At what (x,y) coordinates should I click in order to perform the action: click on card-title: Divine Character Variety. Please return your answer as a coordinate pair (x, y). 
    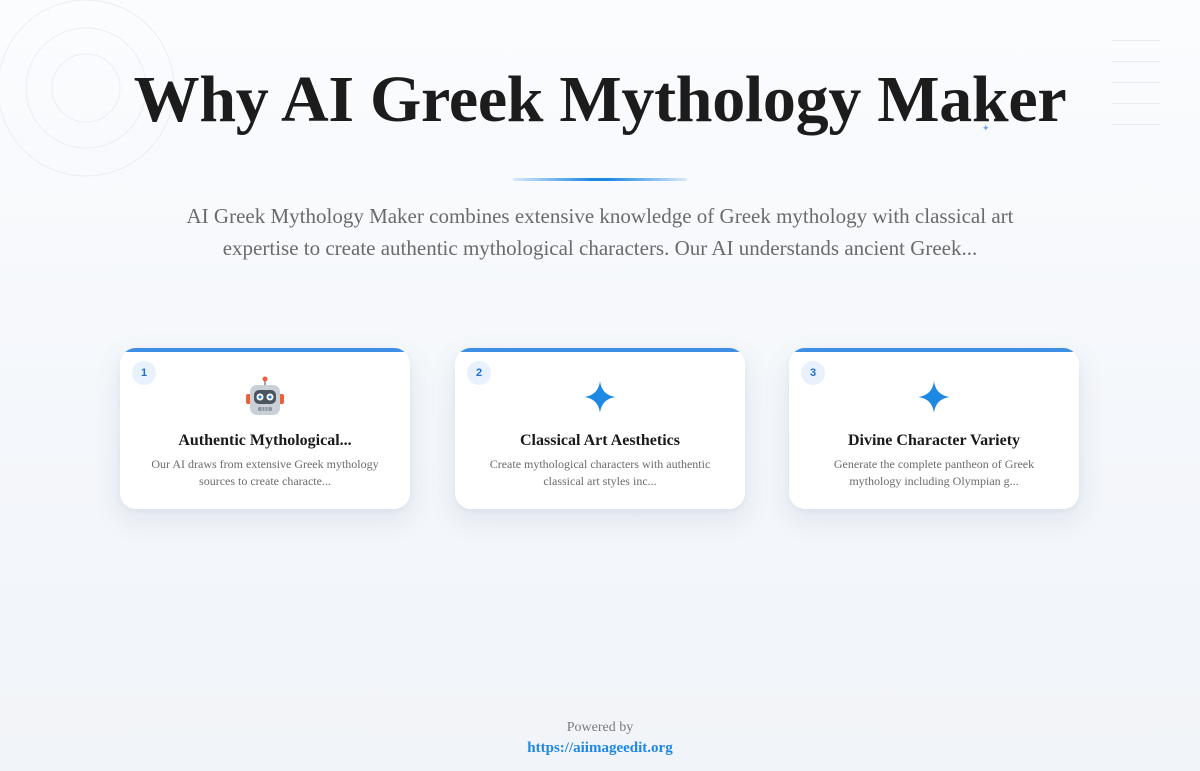
    Looking at the image, I should click on (934, 440).